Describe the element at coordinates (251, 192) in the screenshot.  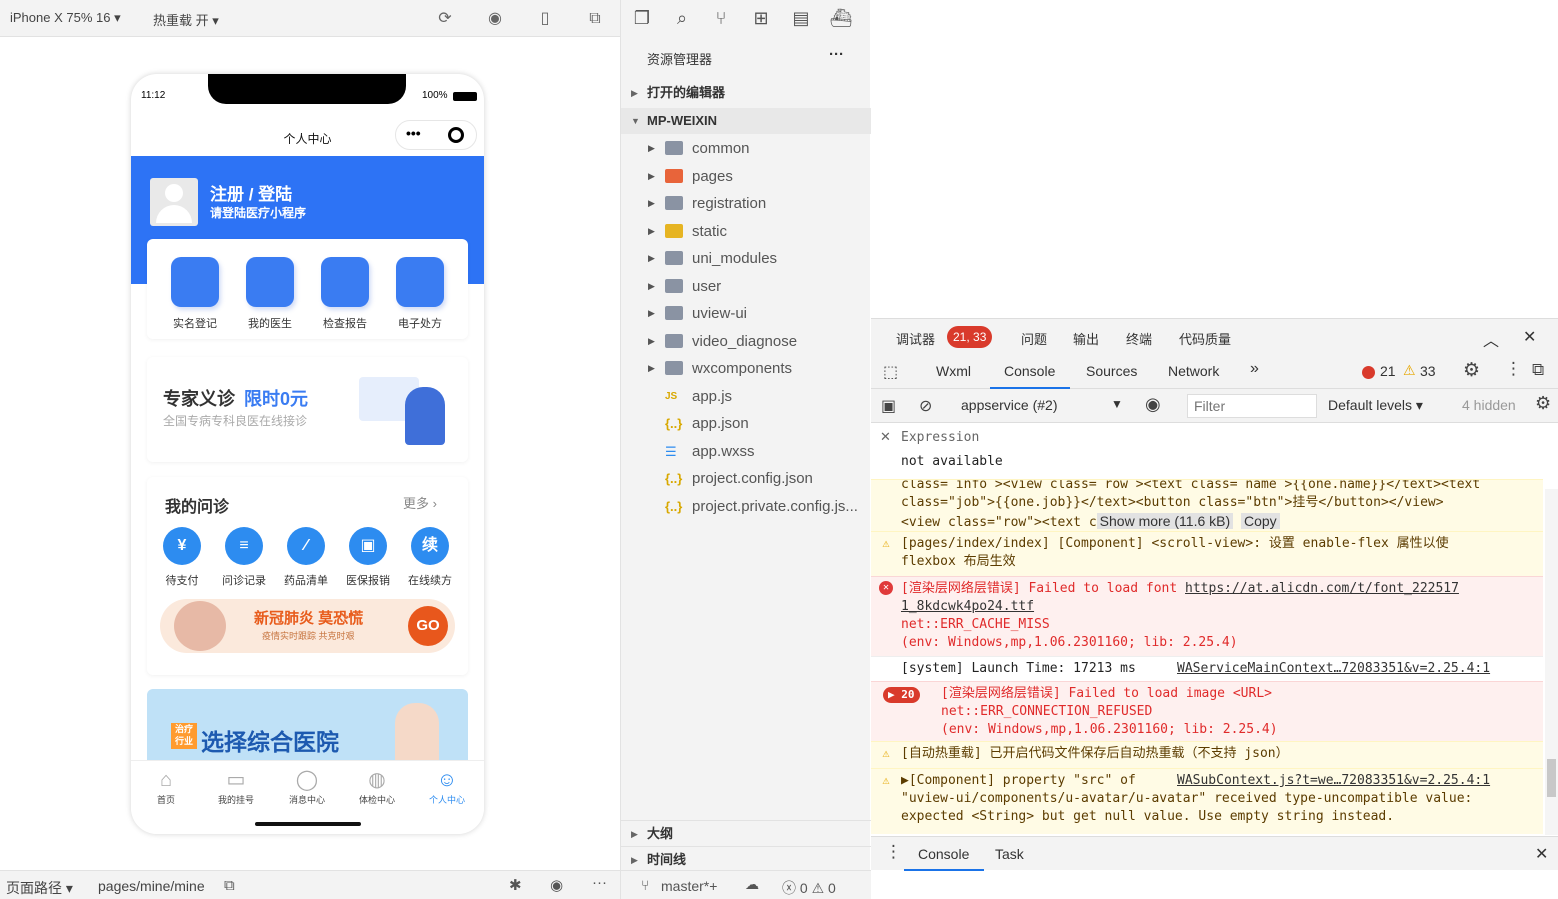
I see `login-title: 注册 / 登陆` at that location.